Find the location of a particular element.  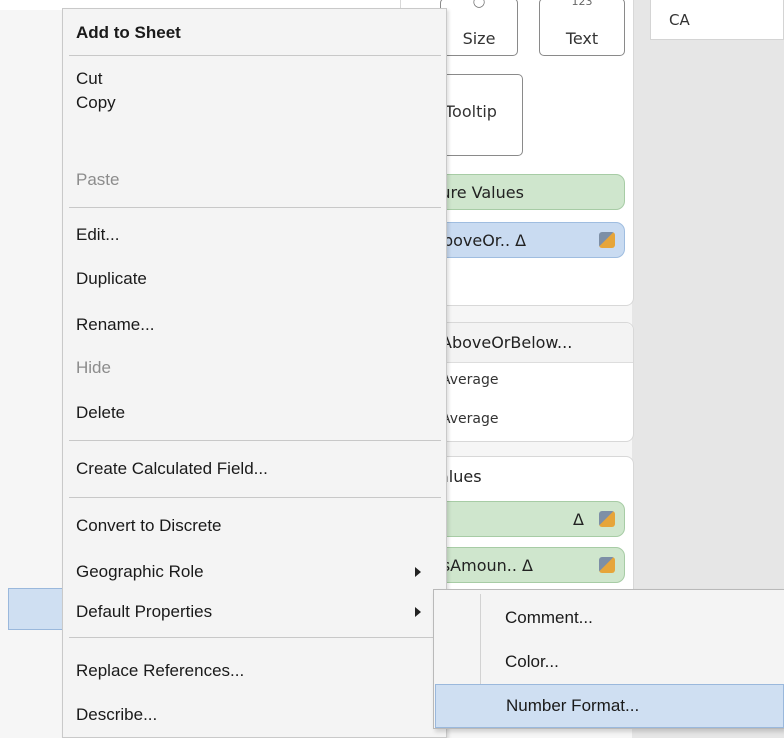

above-or-below-pill: AboveOr.. Δ is located at coordinates (523, 240).